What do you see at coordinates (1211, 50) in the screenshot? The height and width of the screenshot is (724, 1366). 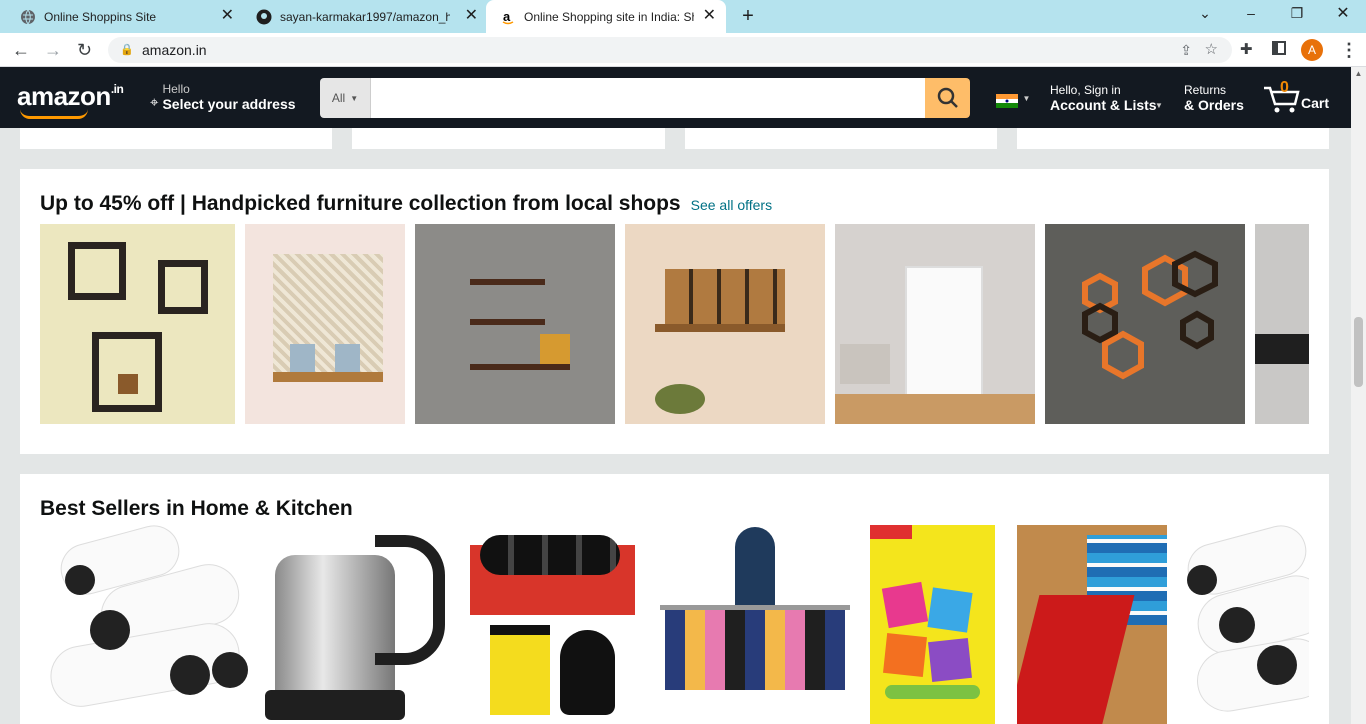 I see `bookmark-star-icon: ☆` at bounding box center [1211, 50].